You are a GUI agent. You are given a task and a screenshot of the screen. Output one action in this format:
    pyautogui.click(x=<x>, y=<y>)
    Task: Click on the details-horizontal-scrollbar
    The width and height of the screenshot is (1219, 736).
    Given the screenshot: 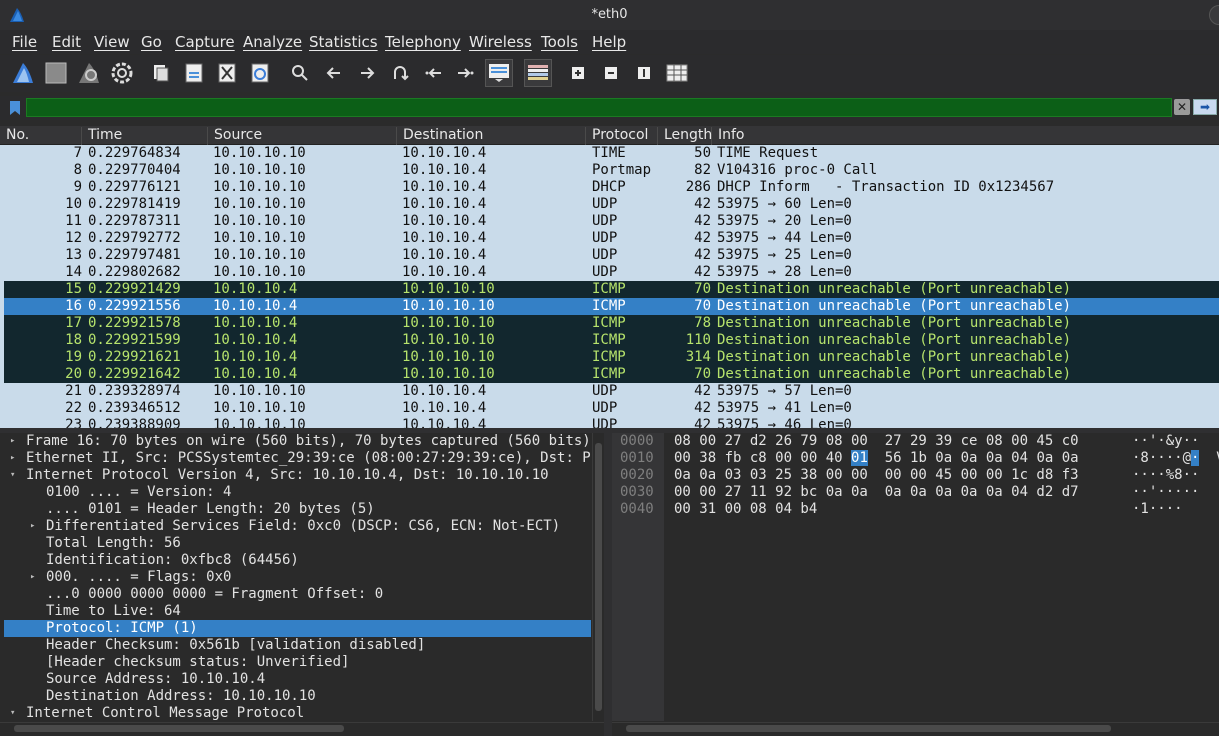 What is the action you would take?
    pyautogui.click(x=302, y=728)
    